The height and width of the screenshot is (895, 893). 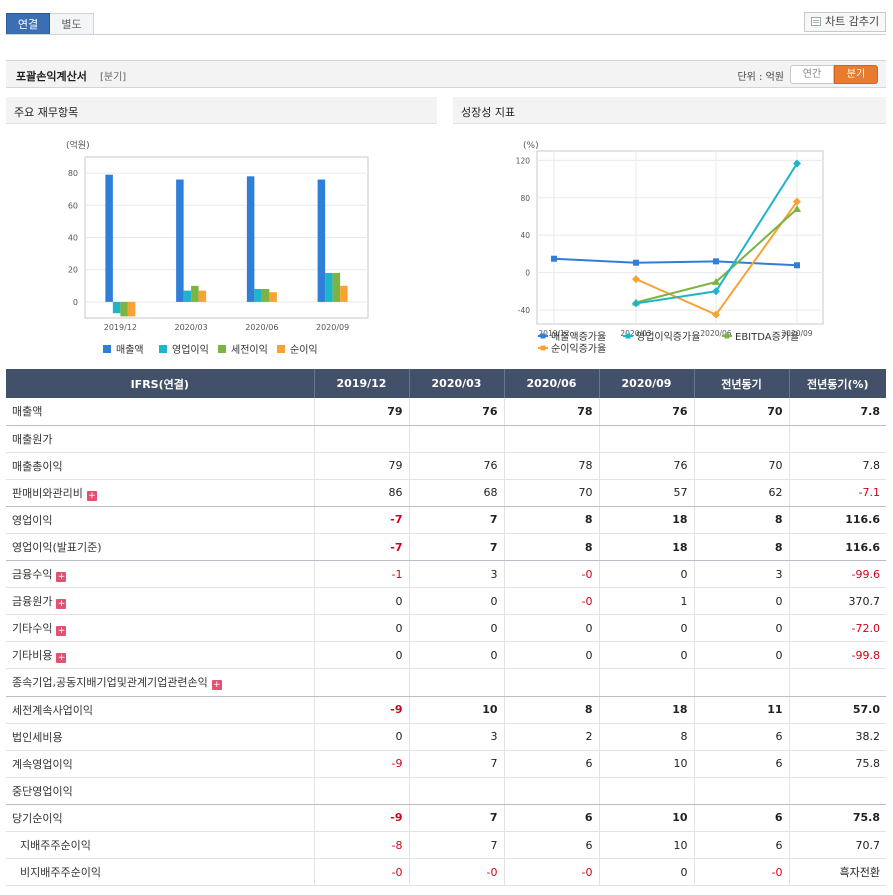 I want to click on column-header: 2020/03, so click(x=457, y=383).